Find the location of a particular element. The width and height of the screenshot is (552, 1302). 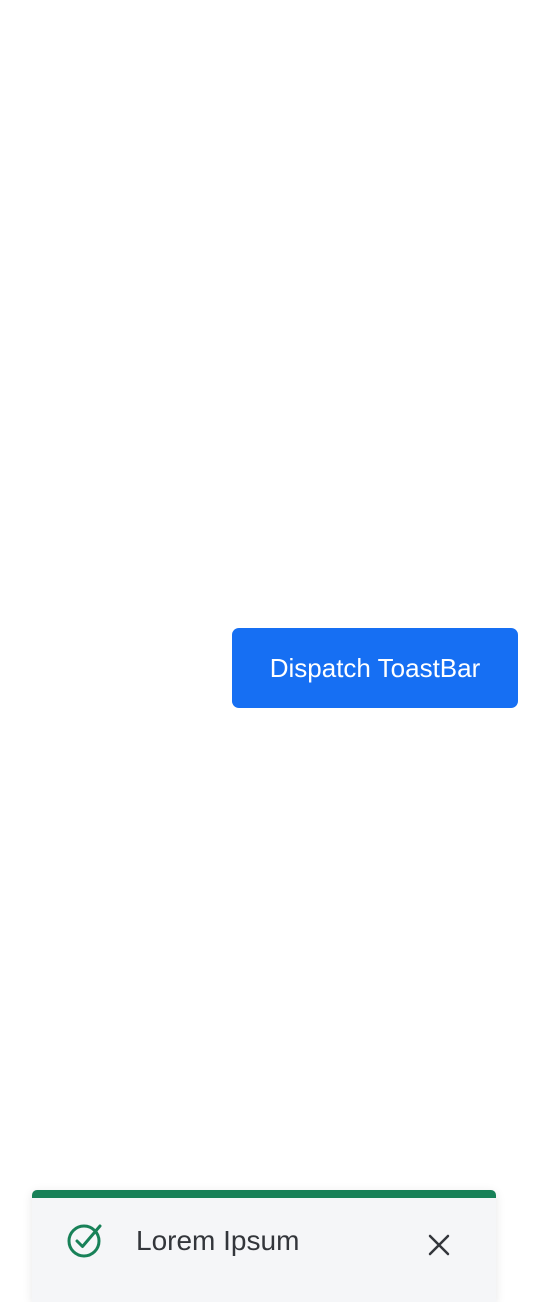

dispatch-toastbar-button: Dispatch ToastBar is located at coordinates (375, 668).